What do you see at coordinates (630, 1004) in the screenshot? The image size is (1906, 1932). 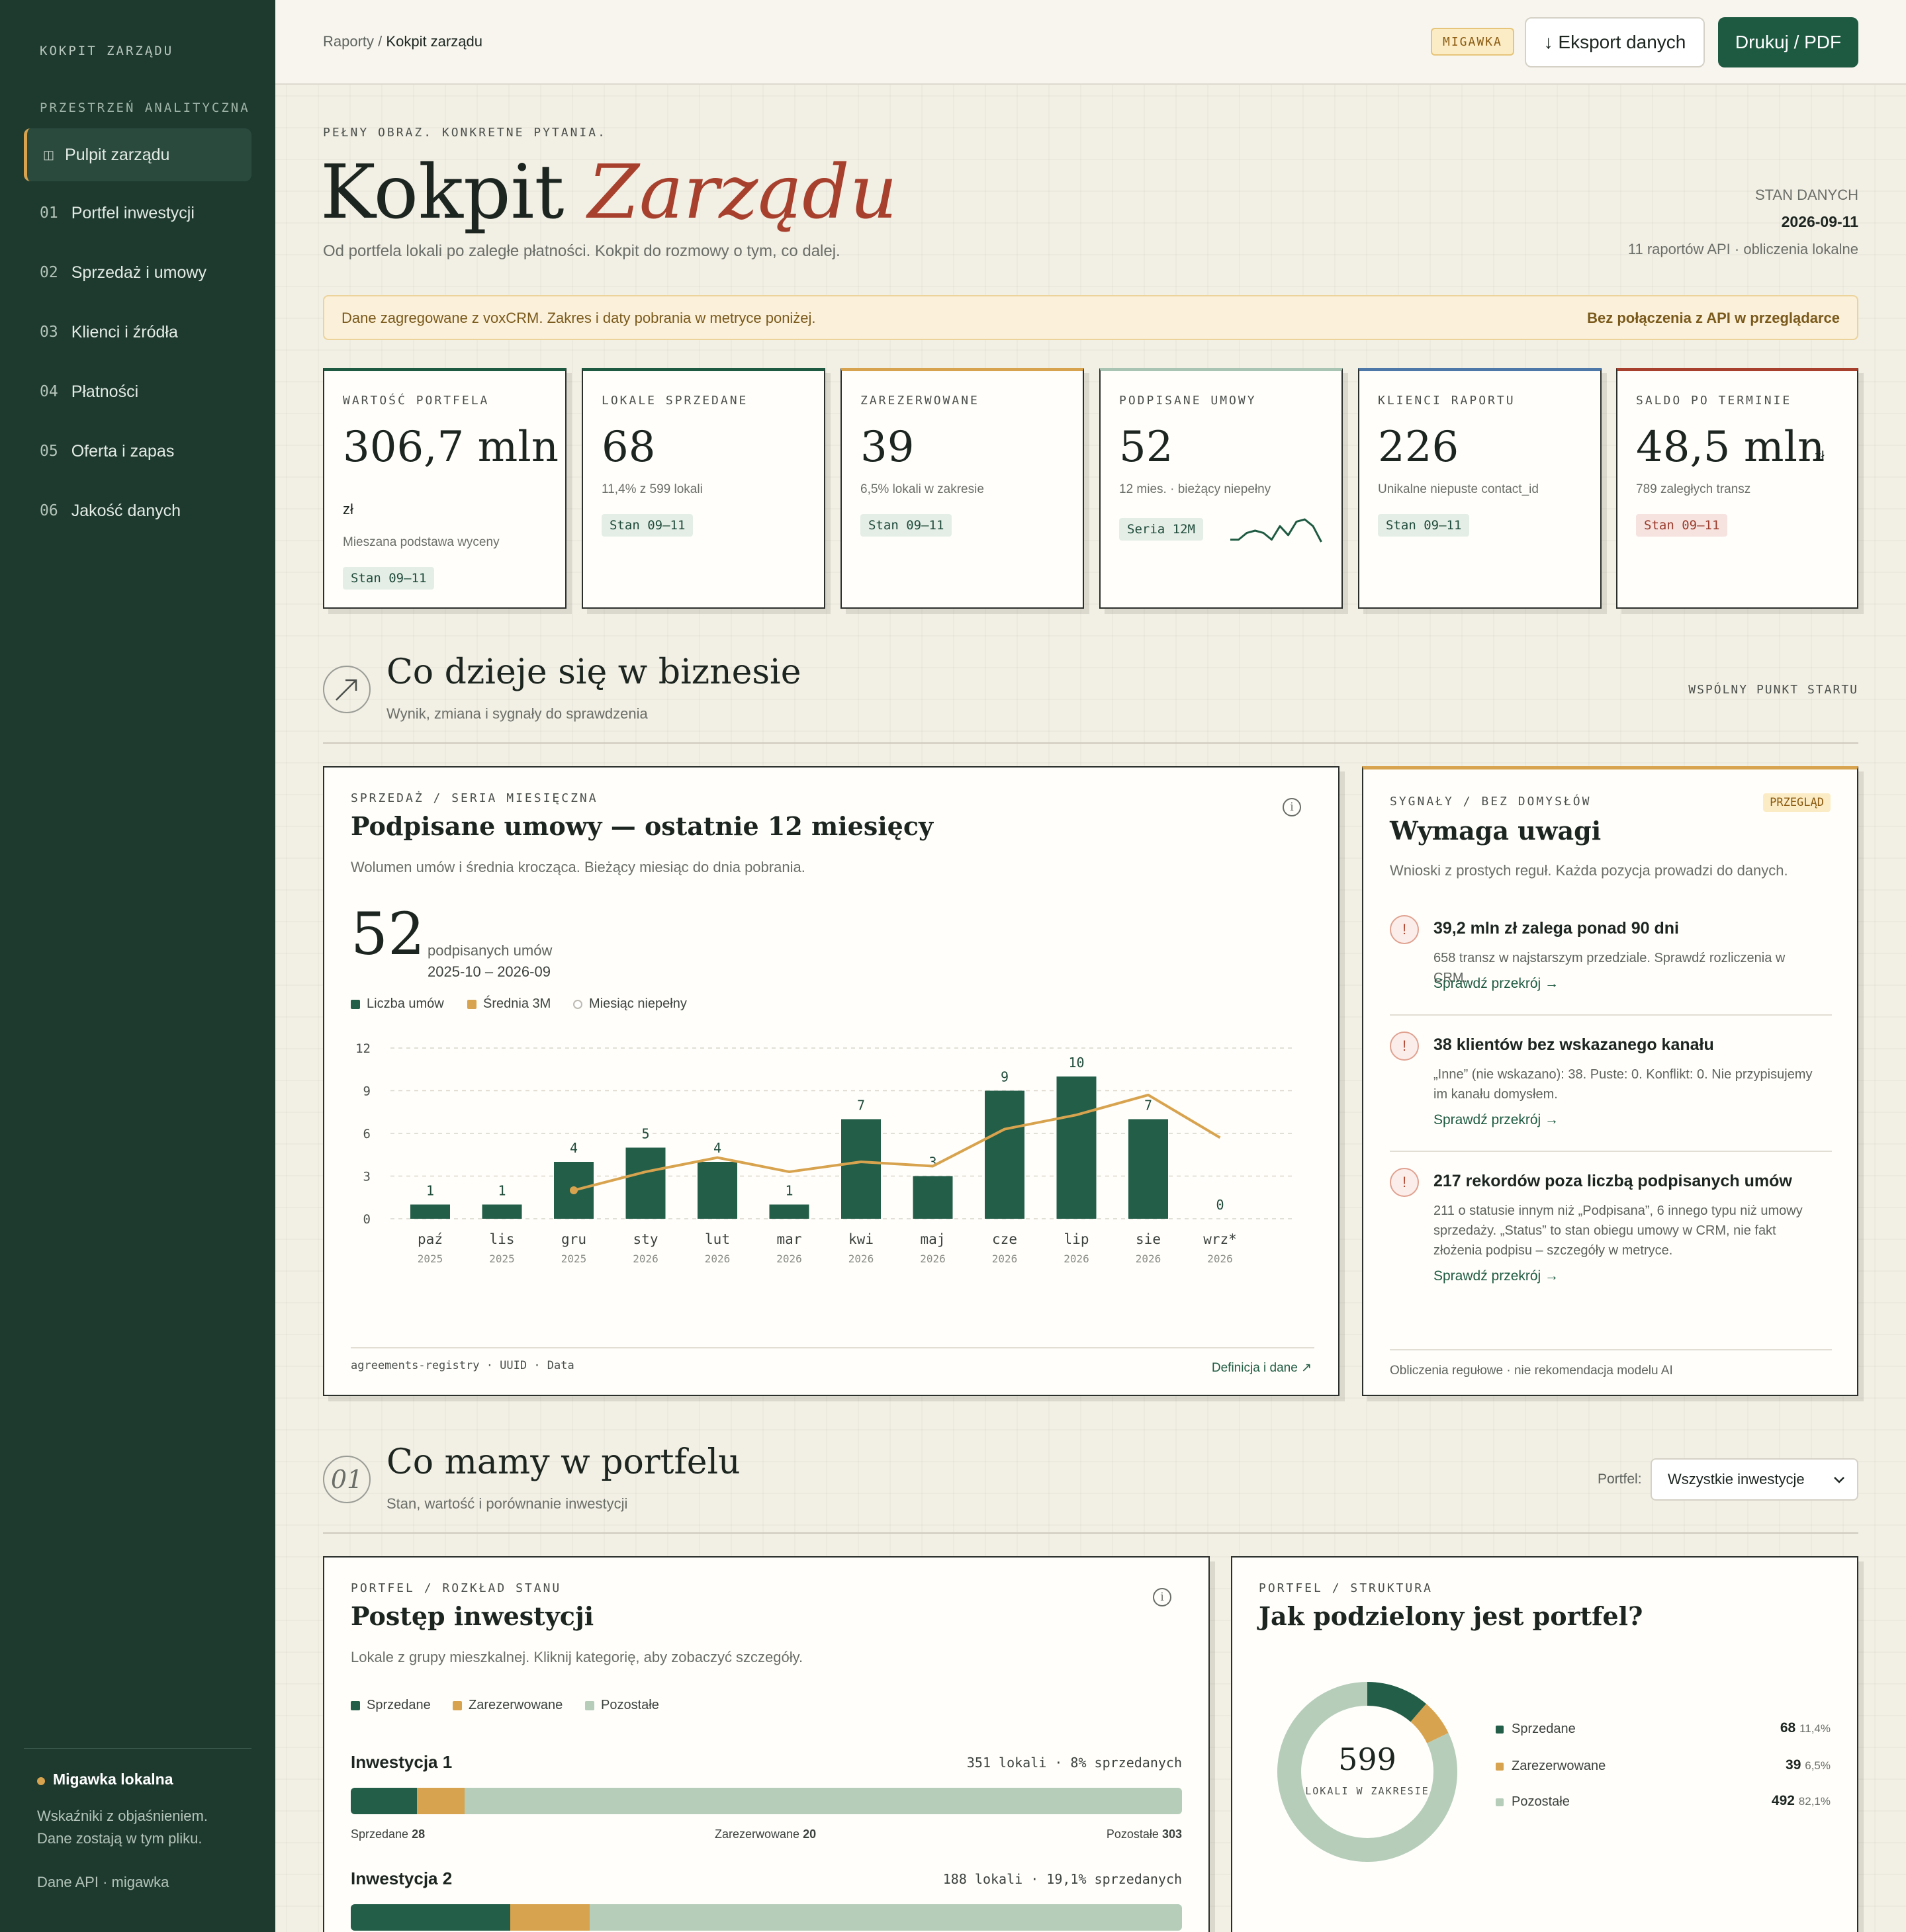 I see `legend-item-partial-month: Miesiąc niepełny` at bounding box center [630, 1004].